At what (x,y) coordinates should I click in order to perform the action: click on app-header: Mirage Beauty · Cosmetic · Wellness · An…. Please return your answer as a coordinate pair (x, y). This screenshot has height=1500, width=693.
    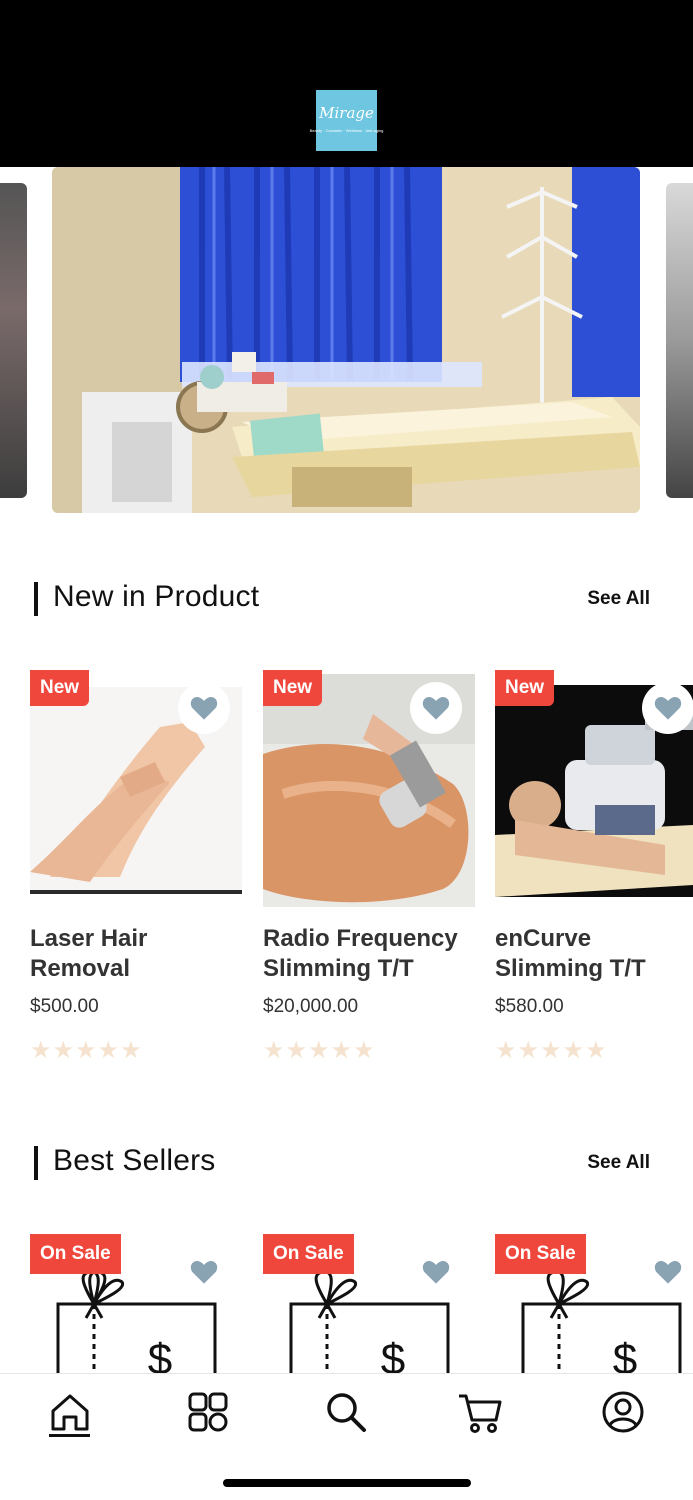
    Looking at the image, I should click on (346, 83).